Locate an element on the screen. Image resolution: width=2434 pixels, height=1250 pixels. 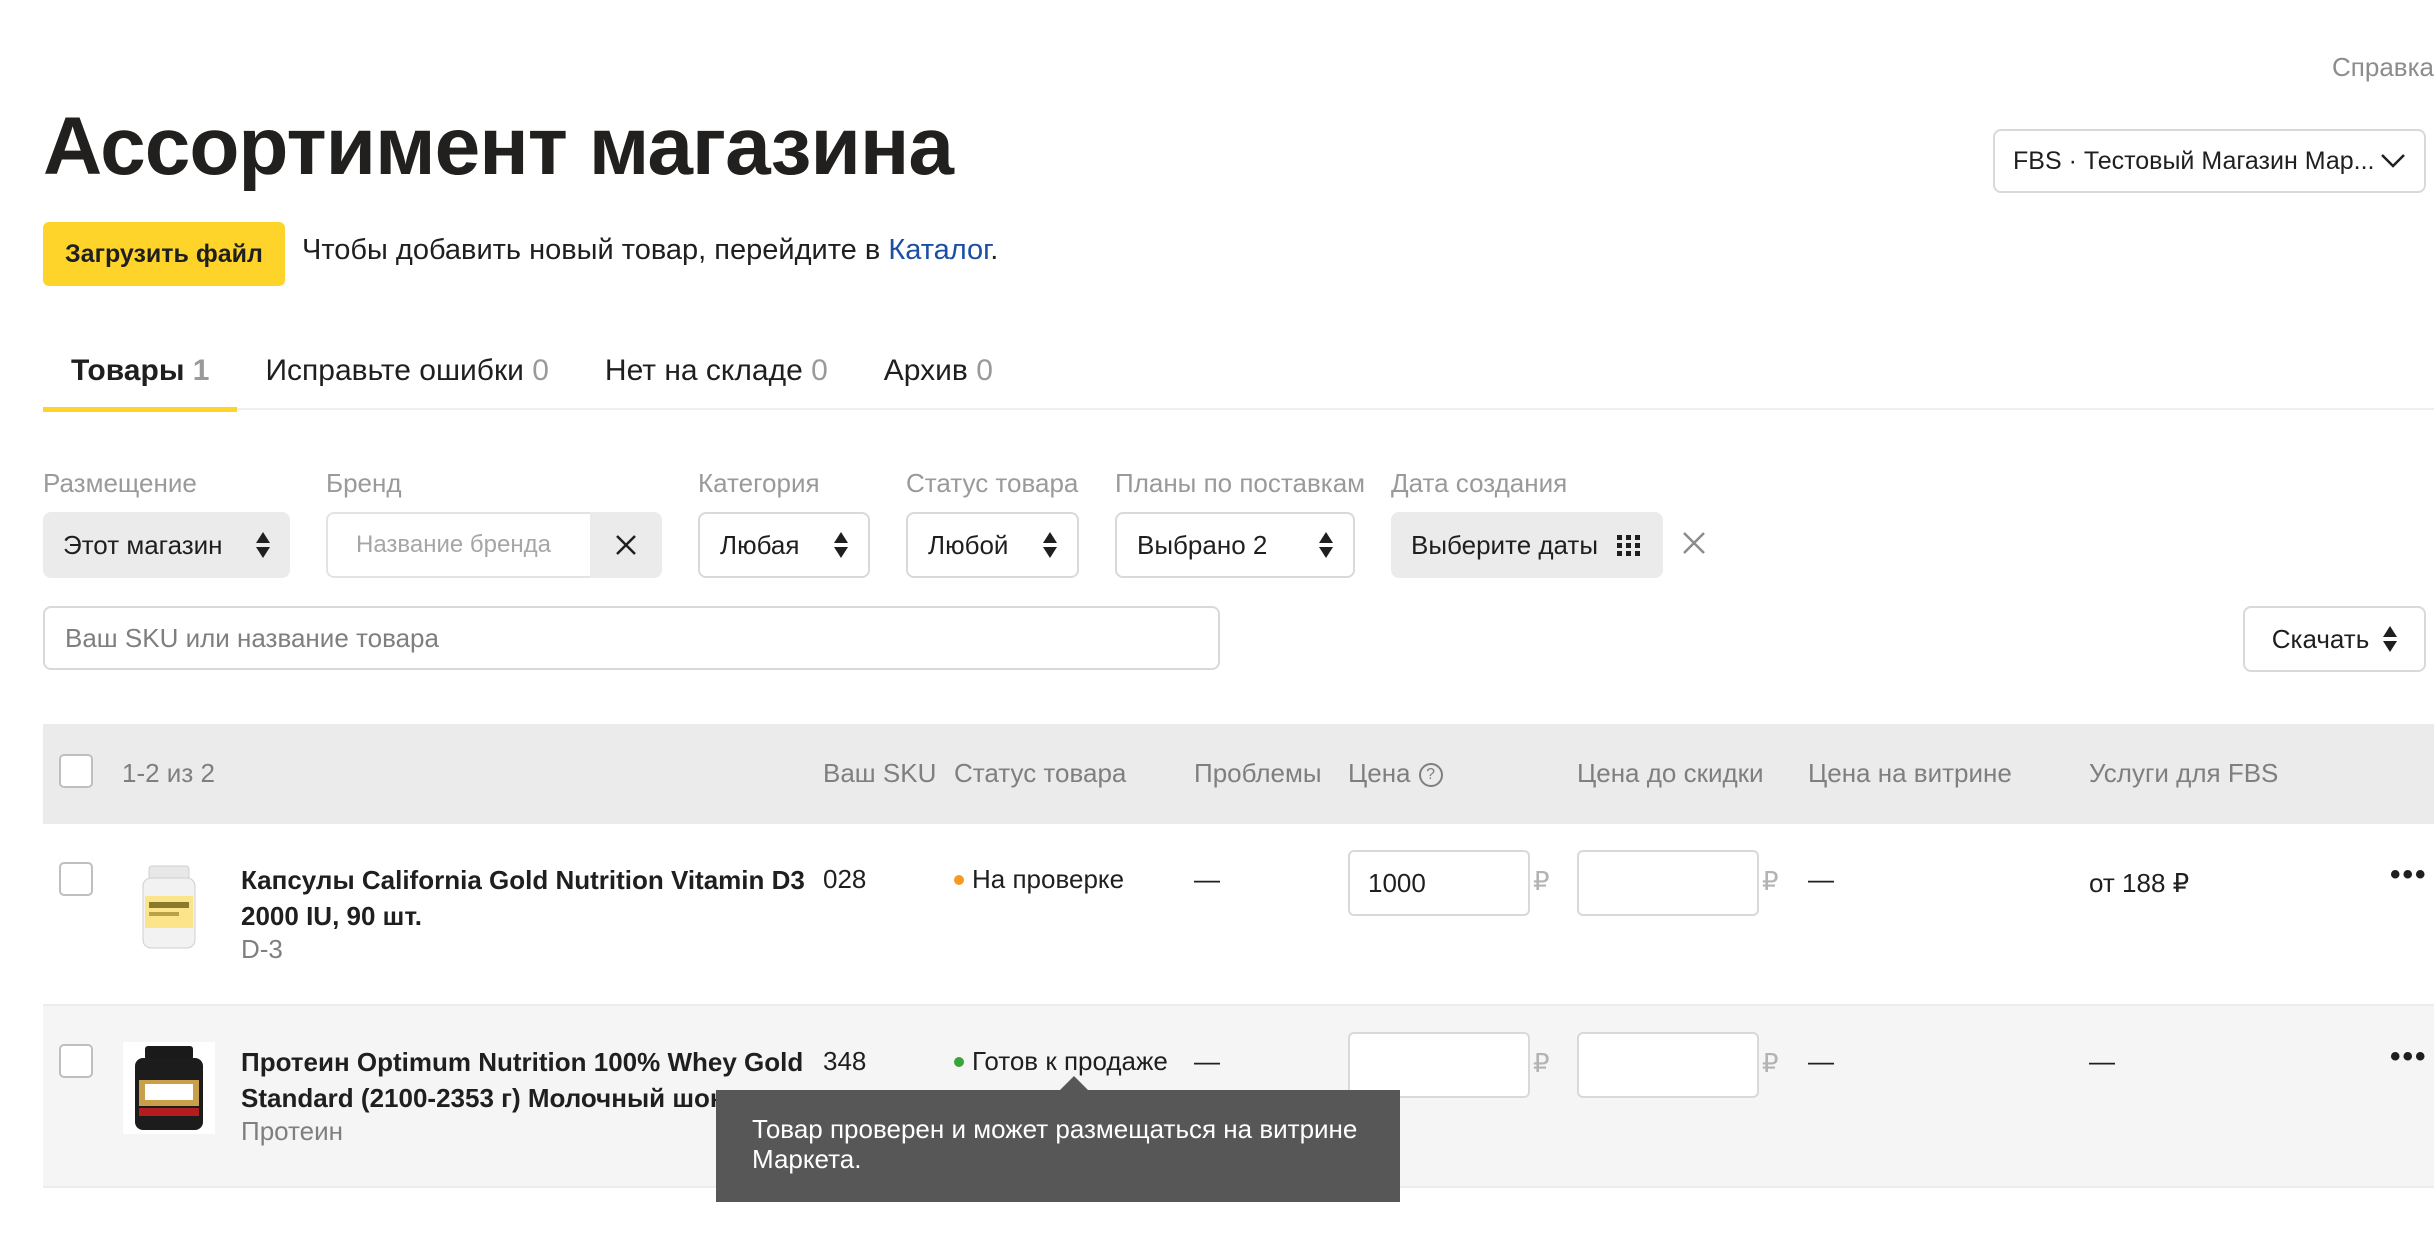
column-sku: Ваш SKU is located at coordinates (880, 773).